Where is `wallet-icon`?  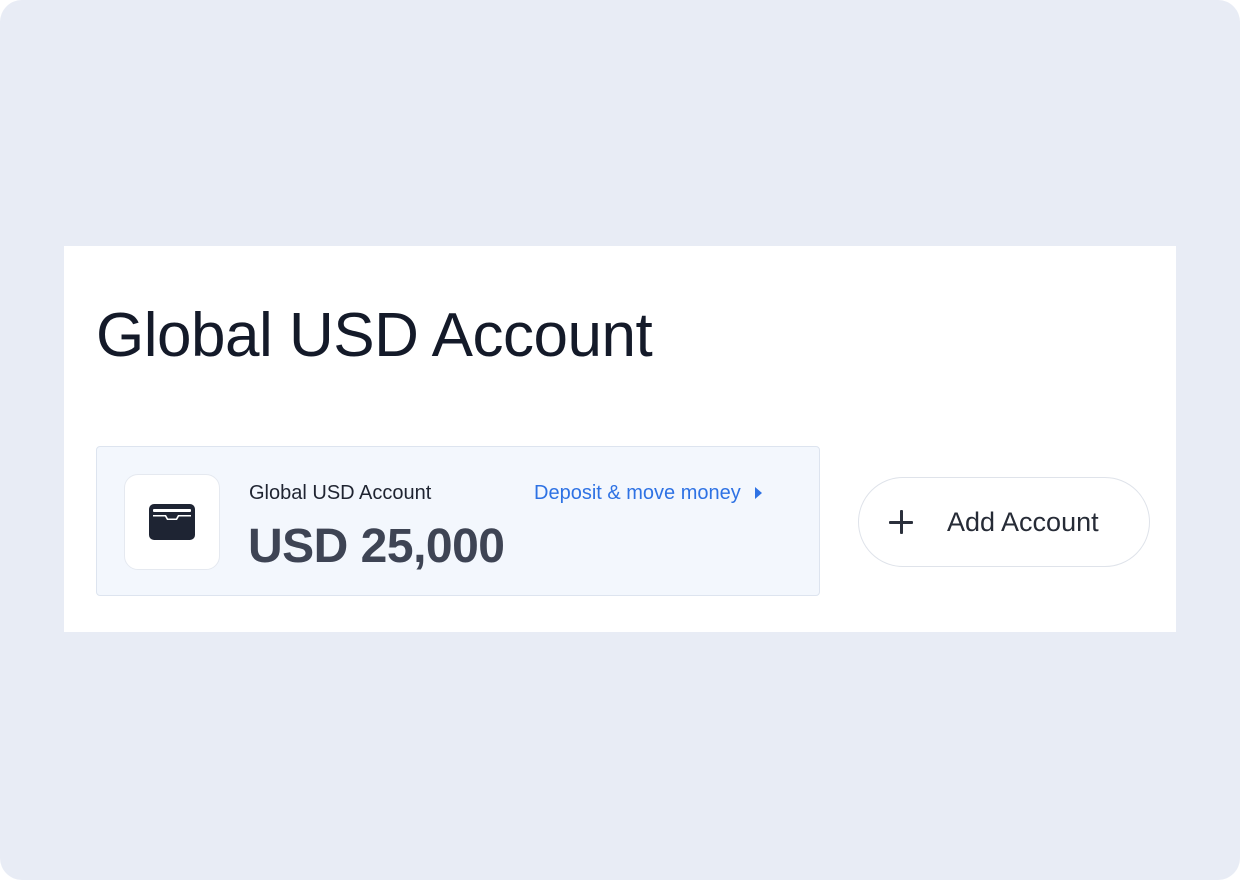
wallet-icon is located at coordinates (172, 522).